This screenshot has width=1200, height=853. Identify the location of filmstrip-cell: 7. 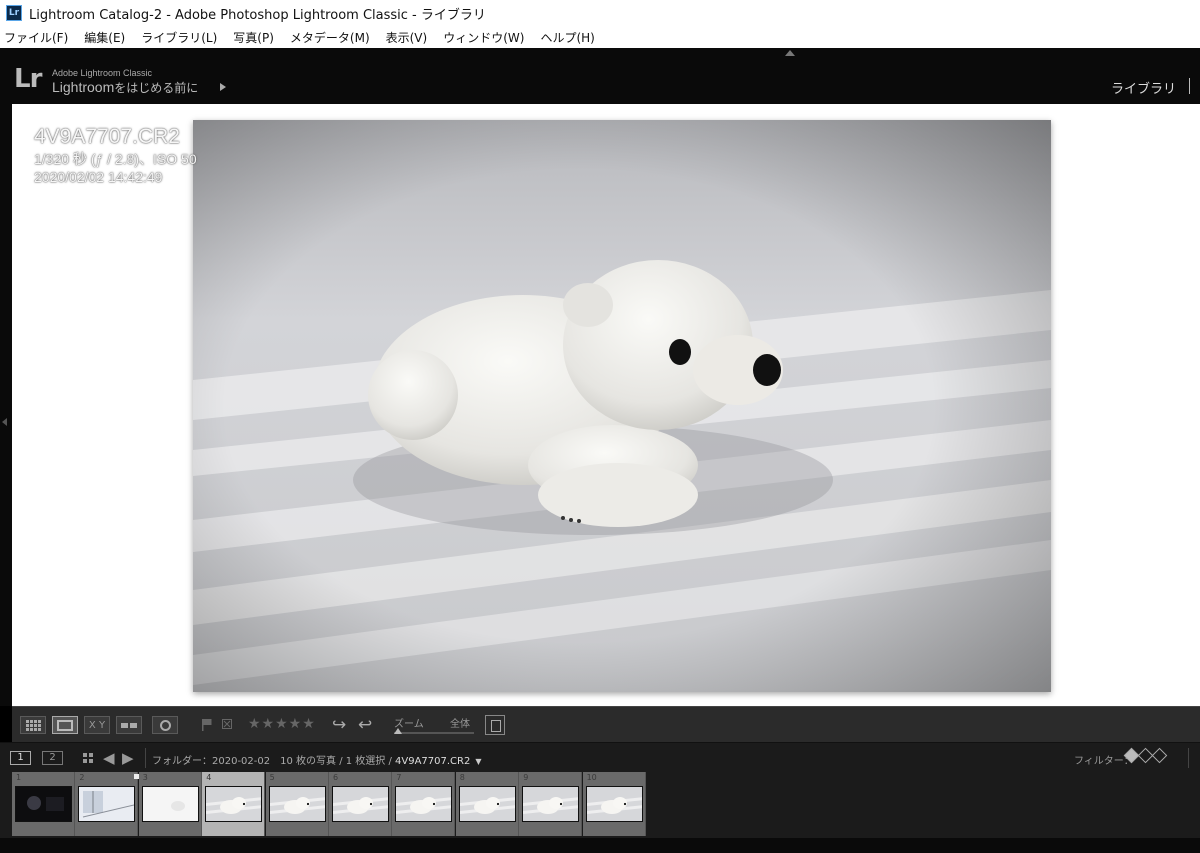
(424, 804).